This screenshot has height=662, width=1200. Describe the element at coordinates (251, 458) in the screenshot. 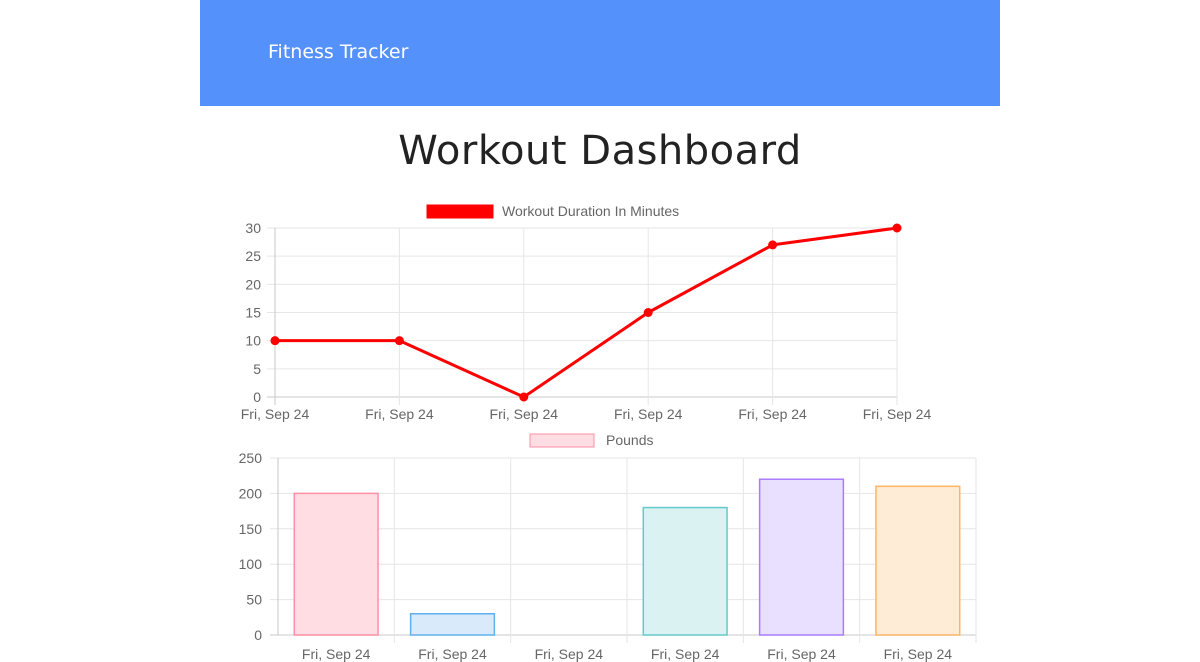

I see `y-tick-label: 250` at that location.